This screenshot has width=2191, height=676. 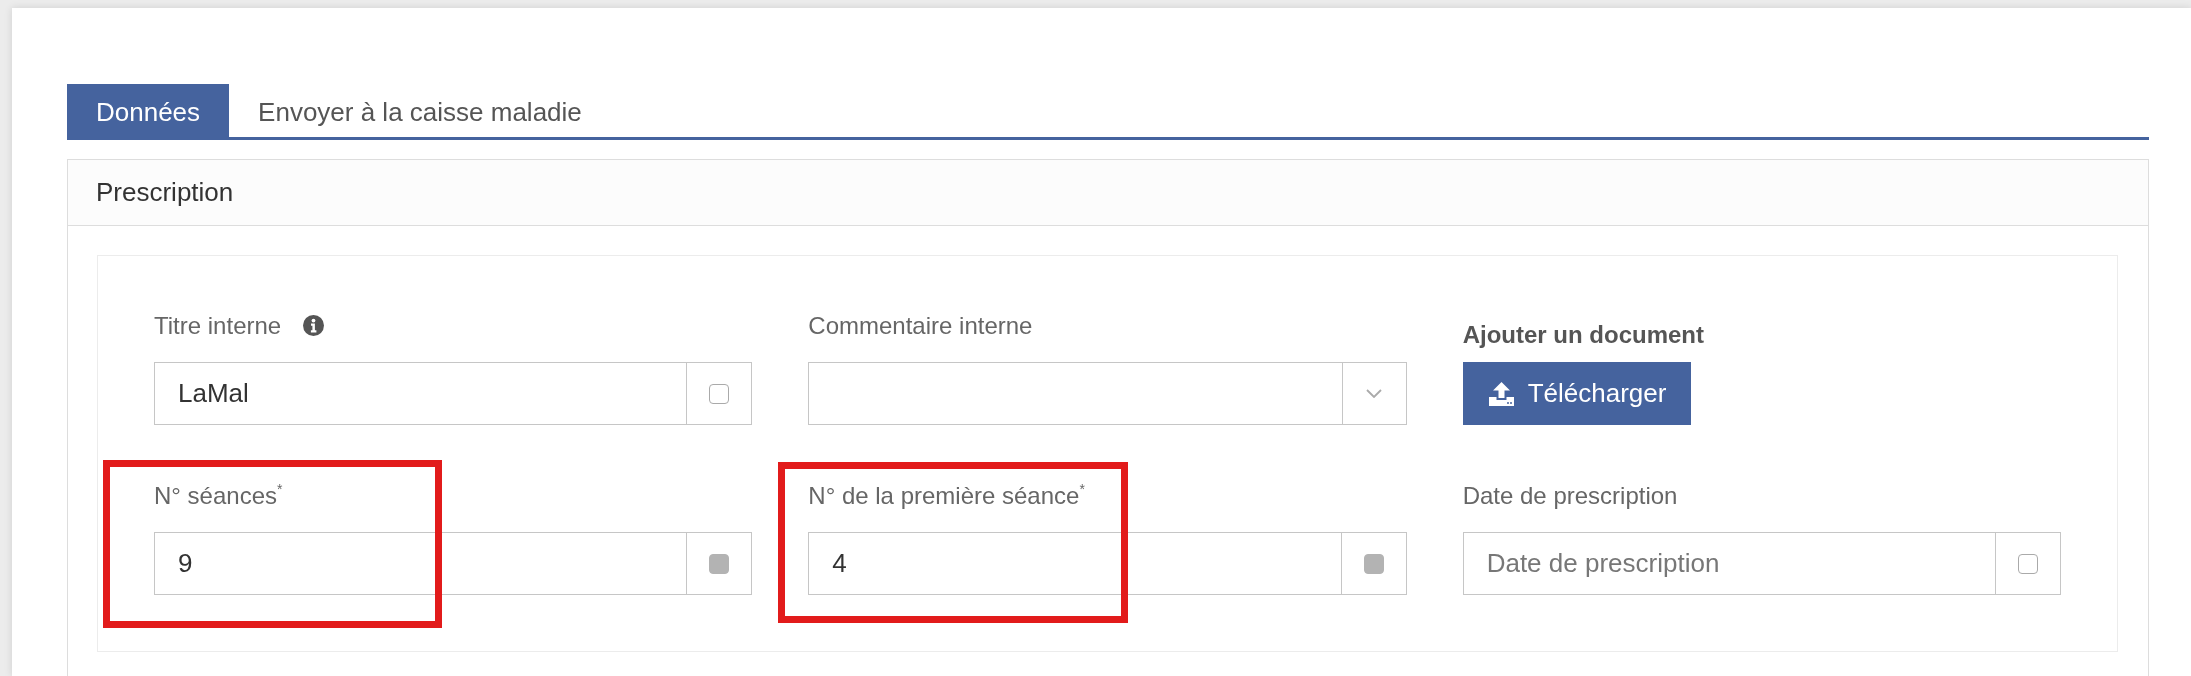 I want to click on upload-button: Télécharger, so click(x=1576, y=393).